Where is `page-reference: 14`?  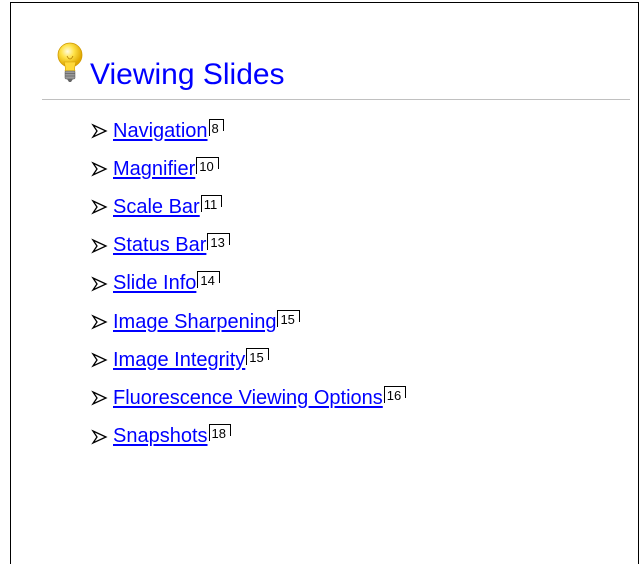
page-reference: 14 is located at coordinates (209, 280).